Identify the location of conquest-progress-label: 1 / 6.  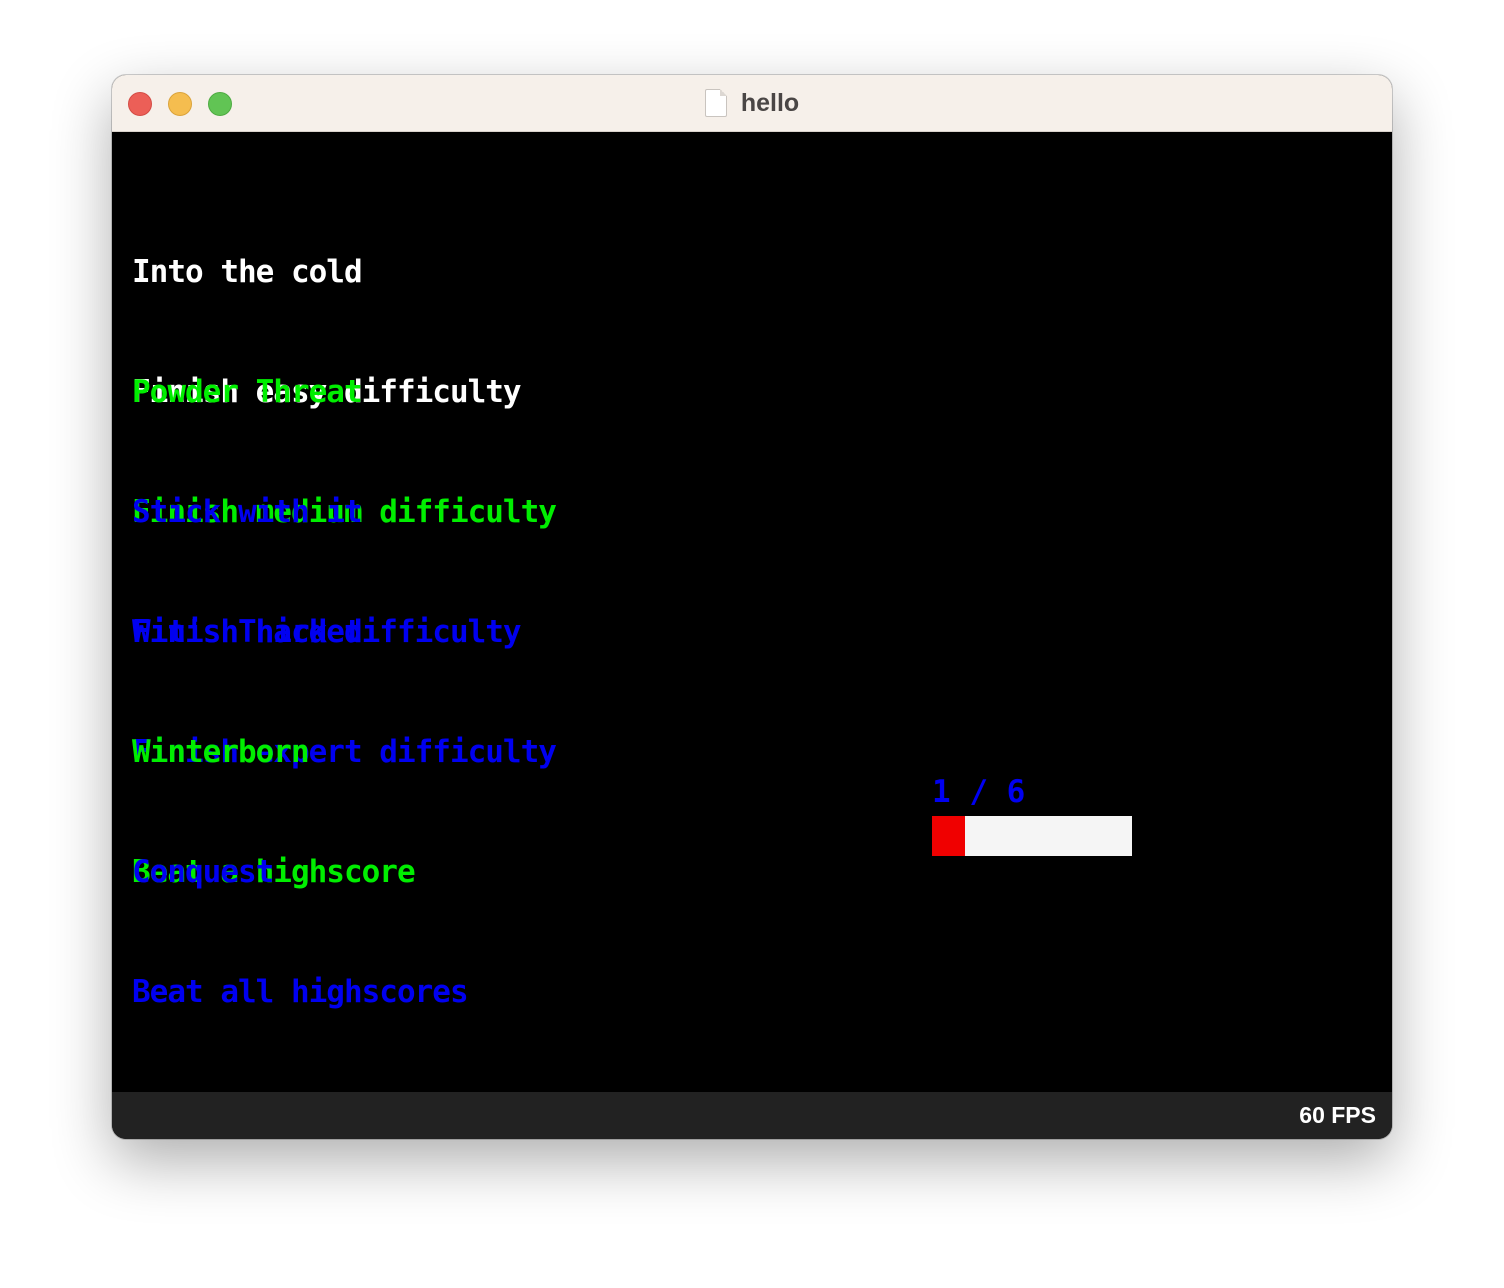
(979, 792).